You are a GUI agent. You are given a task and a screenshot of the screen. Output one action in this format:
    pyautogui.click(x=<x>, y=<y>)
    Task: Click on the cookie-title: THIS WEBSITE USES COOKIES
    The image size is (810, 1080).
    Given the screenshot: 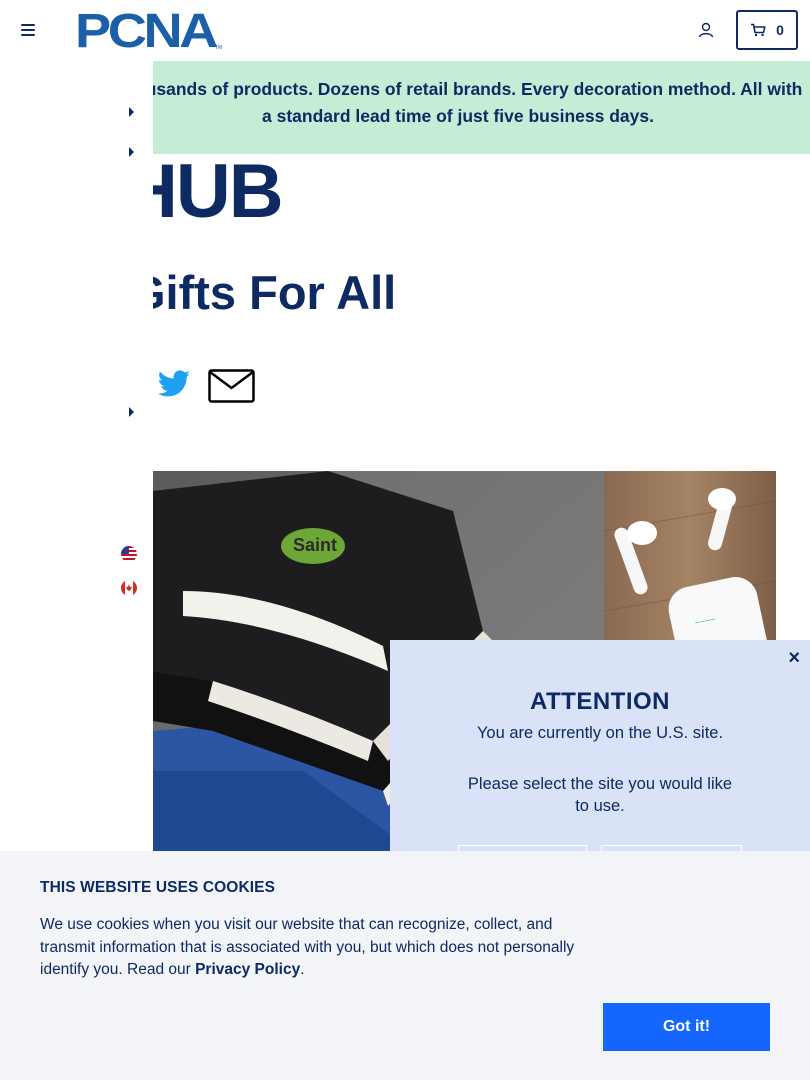 What is the action you would take?
    pyautogui.click(x=158, y=887)
    